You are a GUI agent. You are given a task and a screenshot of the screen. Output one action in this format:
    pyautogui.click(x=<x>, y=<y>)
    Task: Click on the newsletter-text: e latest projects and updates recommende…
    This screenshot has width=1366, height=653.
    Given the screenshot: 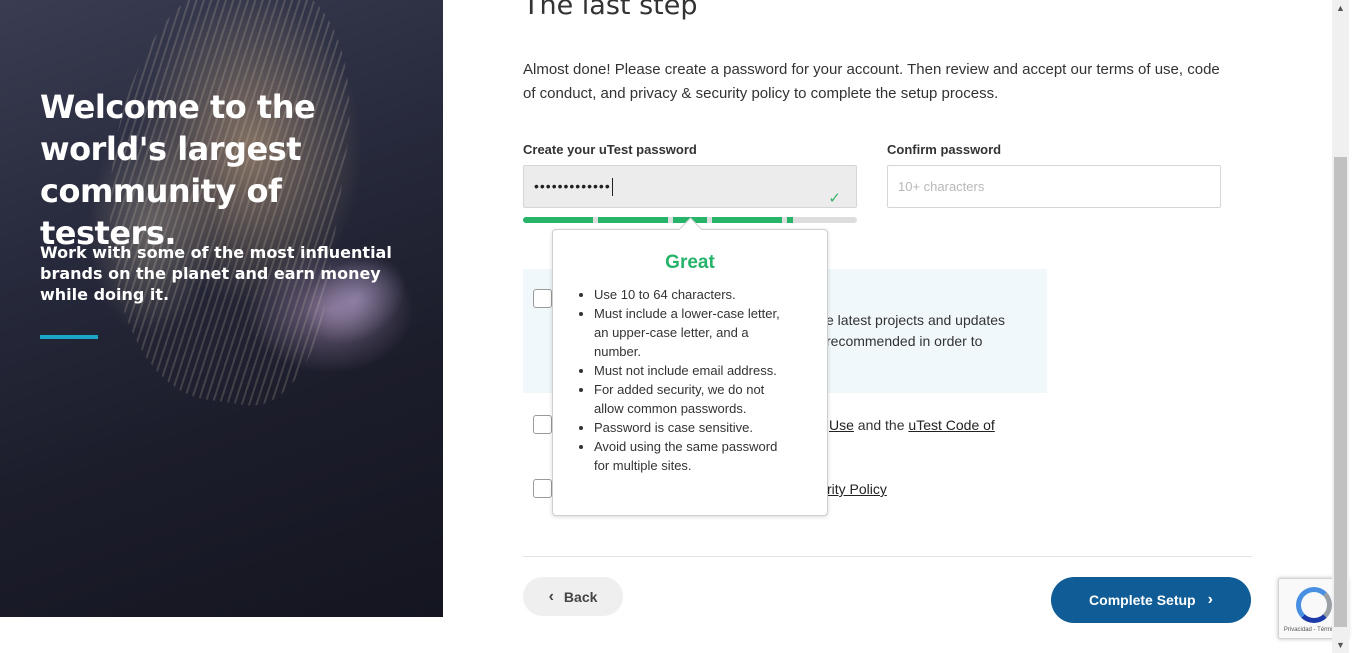 What is the action you would take?
    pyautogui.click(x=915, y=331)
    